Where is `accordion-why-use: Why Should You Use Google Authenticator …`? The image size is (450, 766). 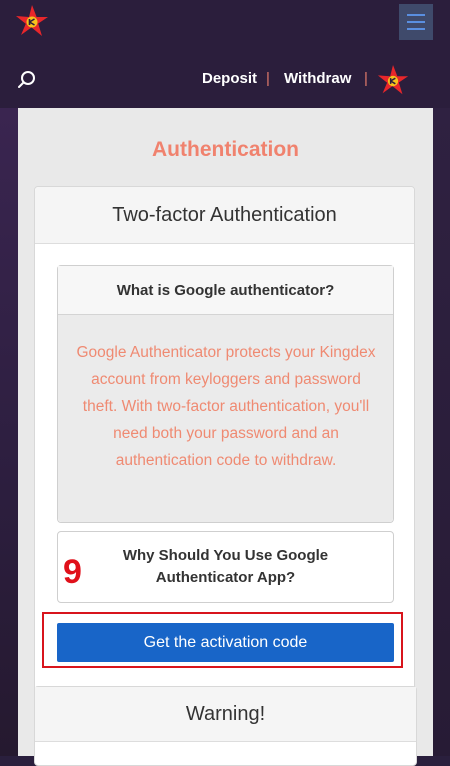
accordion-why-use: Why Should You Use Google Authenticator … is located at coordinates (225, 567).